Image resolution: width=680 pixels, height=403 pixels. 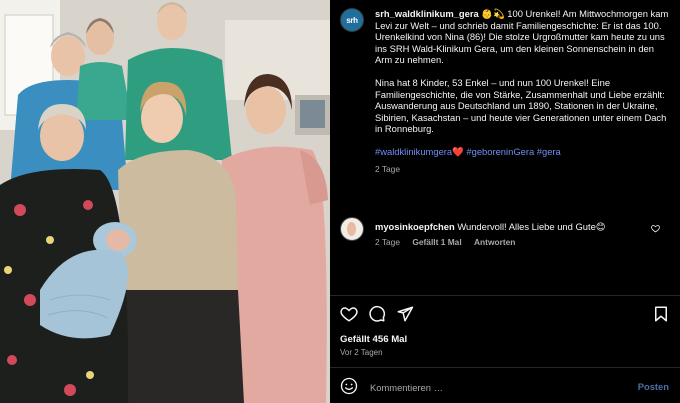 I want to click on comment-heart-icon, so click(x=655, y=228).